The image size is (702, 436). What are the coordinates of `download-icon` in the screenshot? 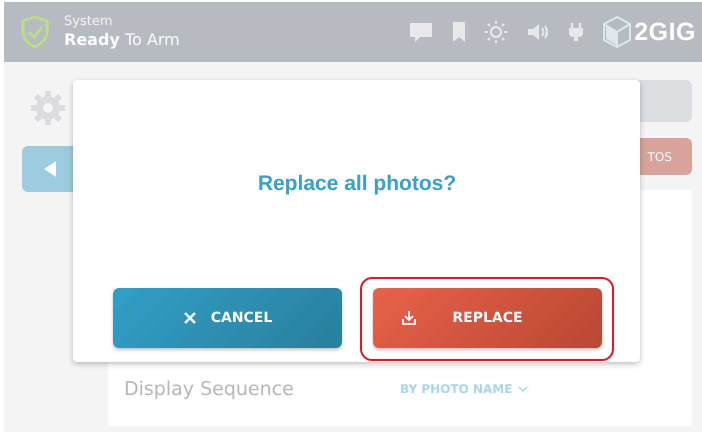 It's located at (409, 318).